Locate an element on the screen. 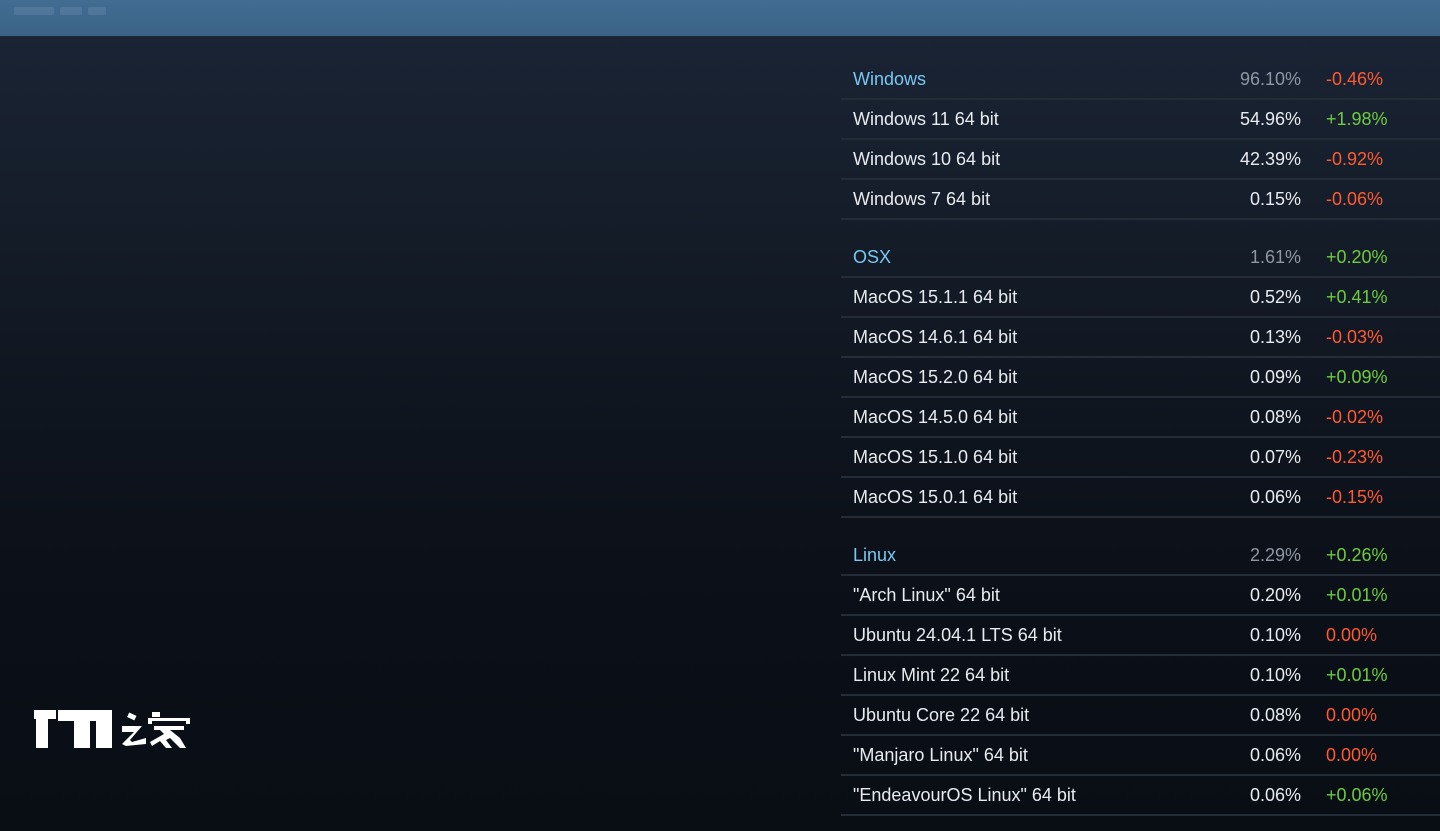  version-name: MacOS 15.2.0 64 bit is located at coordinates (935, 377).